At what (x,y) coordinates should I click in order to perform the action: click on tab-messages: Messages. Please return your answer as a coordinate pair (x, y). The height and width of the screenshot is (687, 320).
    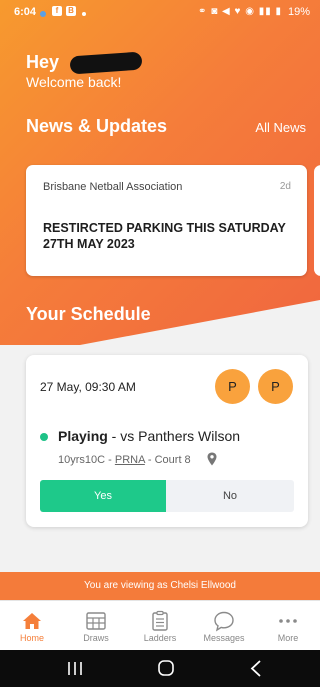
    Looking at the image, I should click on (224, 626).